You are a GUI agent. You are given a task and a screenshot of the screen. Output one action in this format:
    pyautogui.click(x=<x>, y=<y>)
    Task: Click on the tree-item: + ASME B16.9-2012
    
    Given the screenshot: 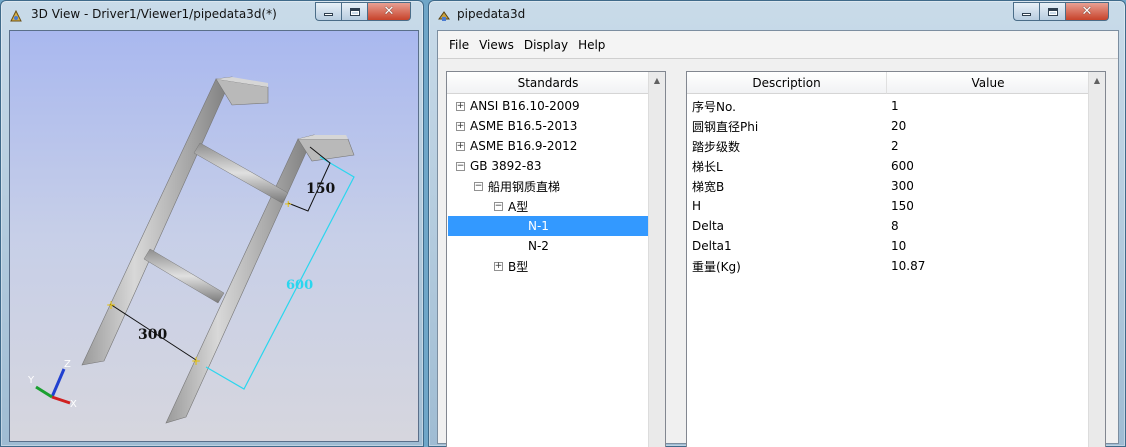 What is the action you would take?
    pyautogui.click(x=549, y=146)
    